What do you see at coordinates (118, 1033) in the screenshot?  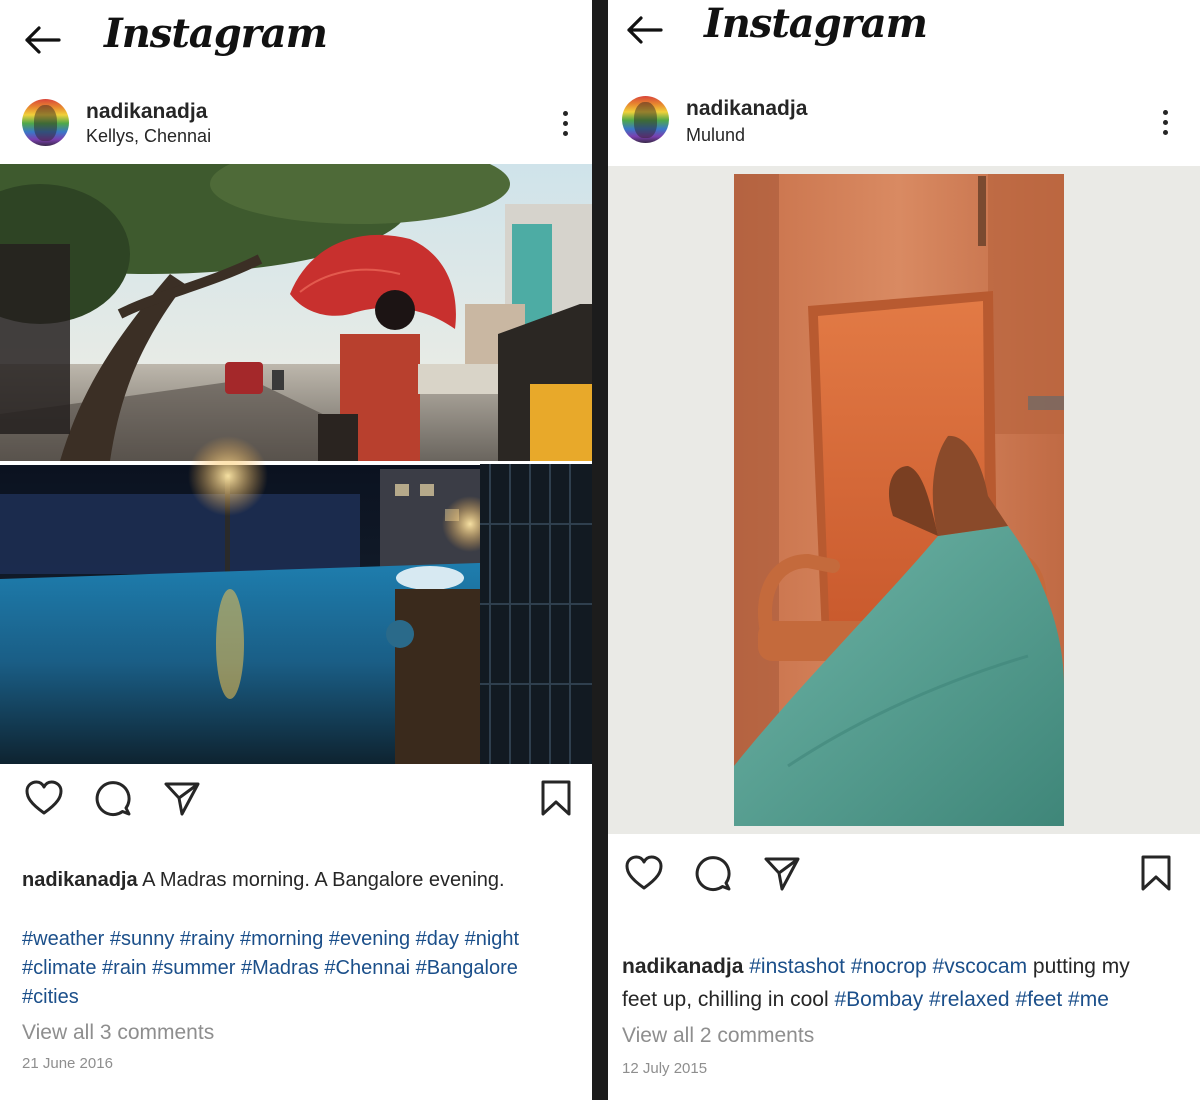 I see `view-comments-link: View all 3 comments` at bounding box center [118, 1033].